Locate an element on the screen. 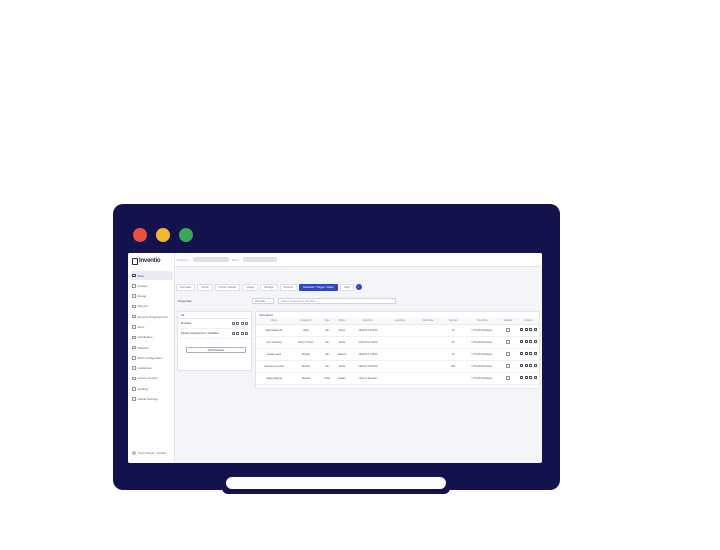  window-close-dot is located at coordinates (140, 235).